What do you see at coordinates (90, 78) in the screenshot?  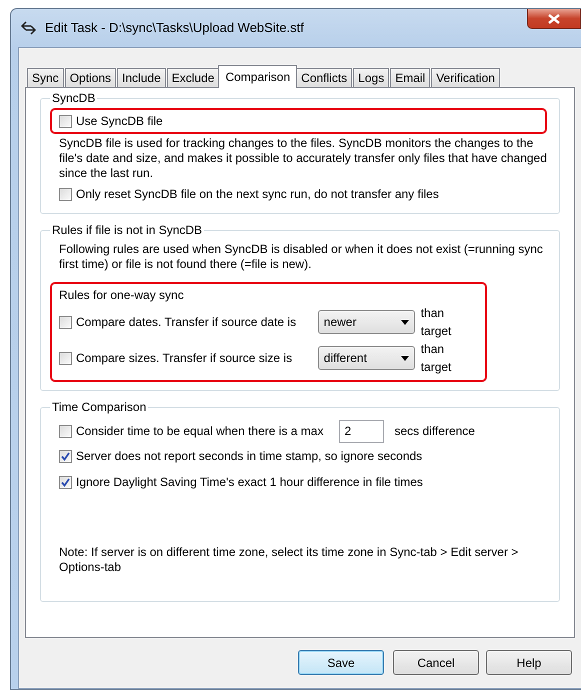 I see `tab: Options` at bounding box center [90, 78].